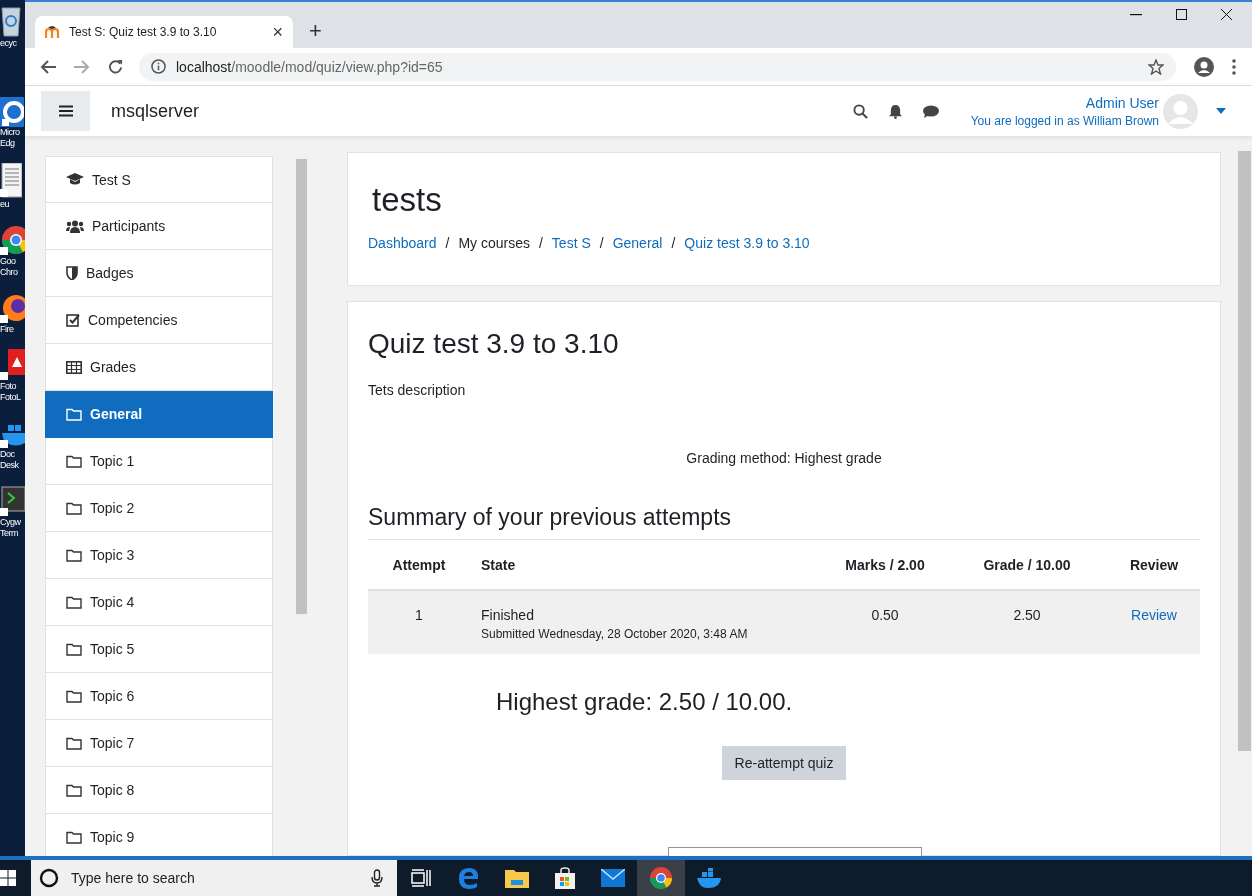  Describe the element at coordinates (159, 835) in the screenshot. I see `sidebar-item: Topic 9` at that location.